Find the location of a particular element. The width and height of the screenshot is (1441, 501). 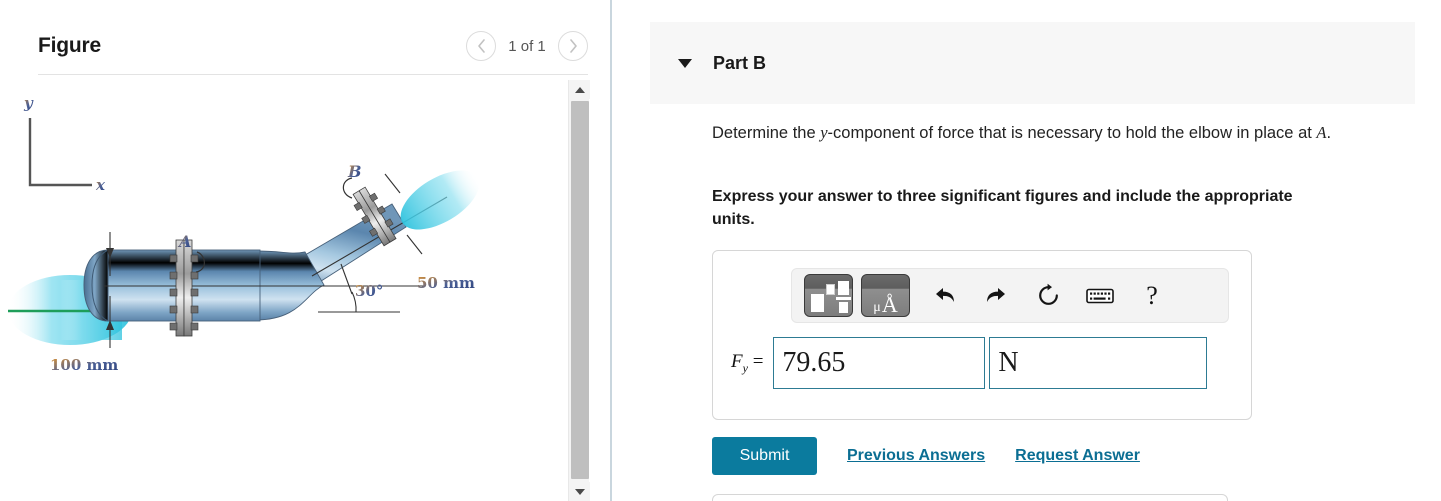

chevron-left-icon is located at coordinates (481, 46).